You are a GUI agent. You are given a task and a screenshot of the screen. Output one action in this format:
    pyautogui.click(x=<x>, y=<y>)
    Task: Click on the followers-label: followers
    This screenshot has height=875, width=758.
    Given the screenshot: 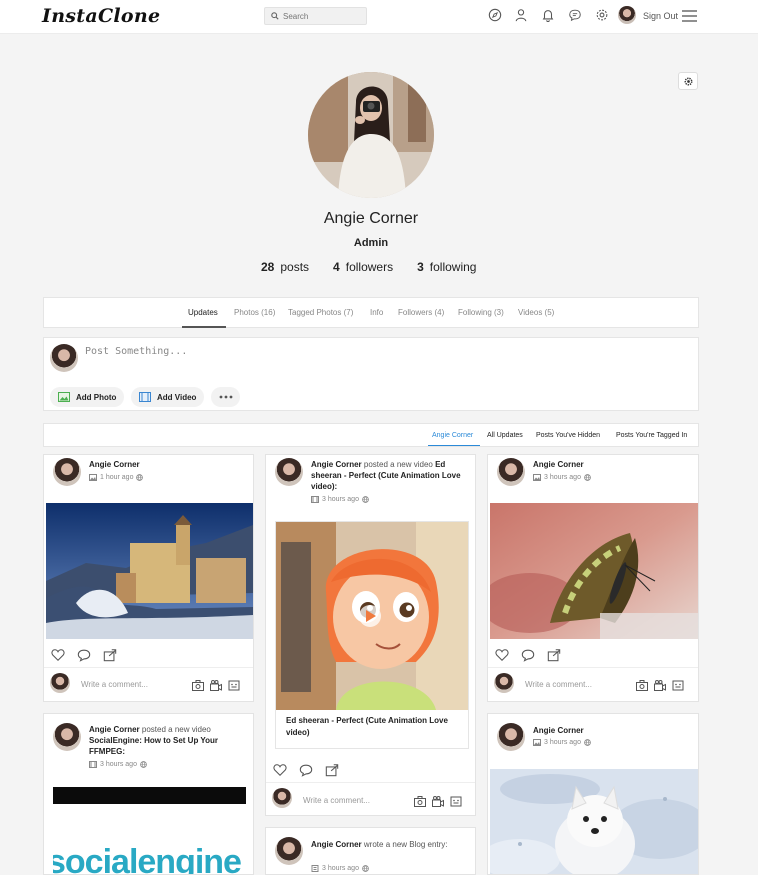 What is the action you would take?
    pyautogui.click(x=369, y=267)
    